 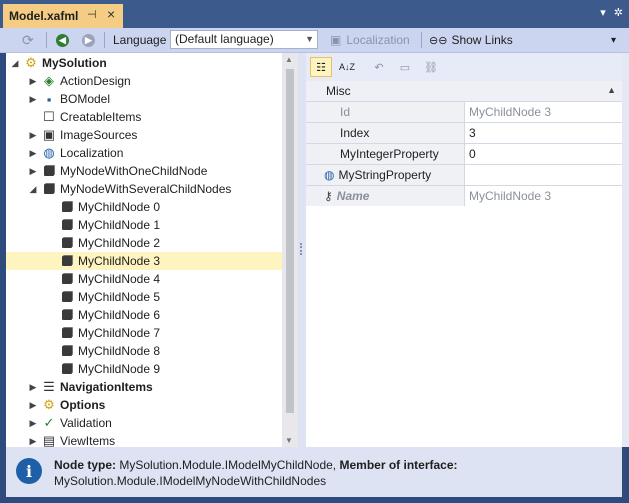 What do you see at coordinates (353, 196) in the screenshot?
I see `property-name: Name` at bounding box center [353, 196].